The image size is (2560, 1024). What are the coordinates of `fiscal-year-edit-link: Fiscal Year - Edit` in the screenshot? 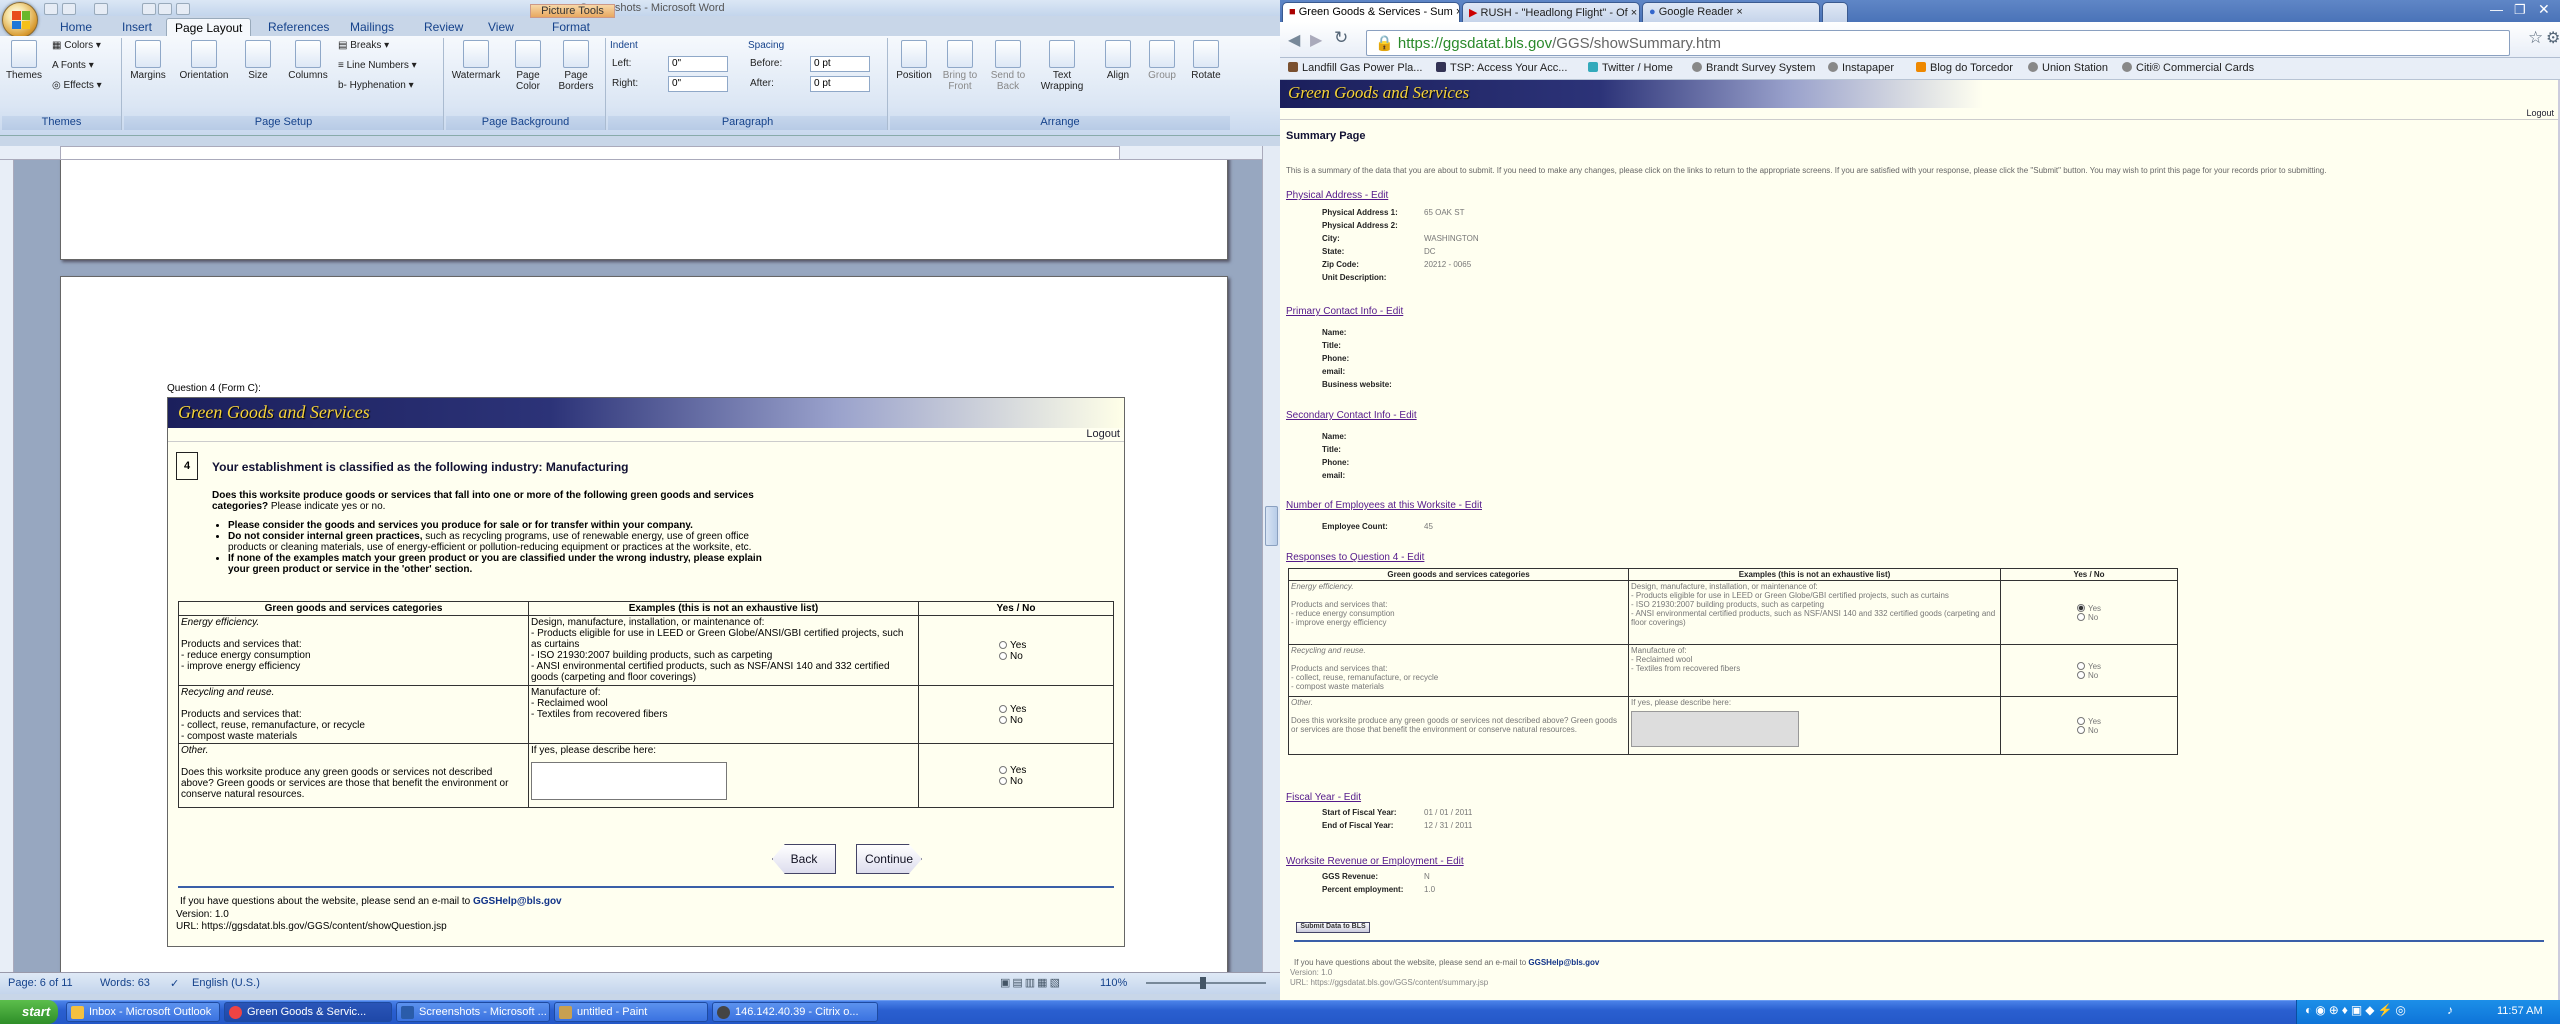 It's located at (1323, 797).